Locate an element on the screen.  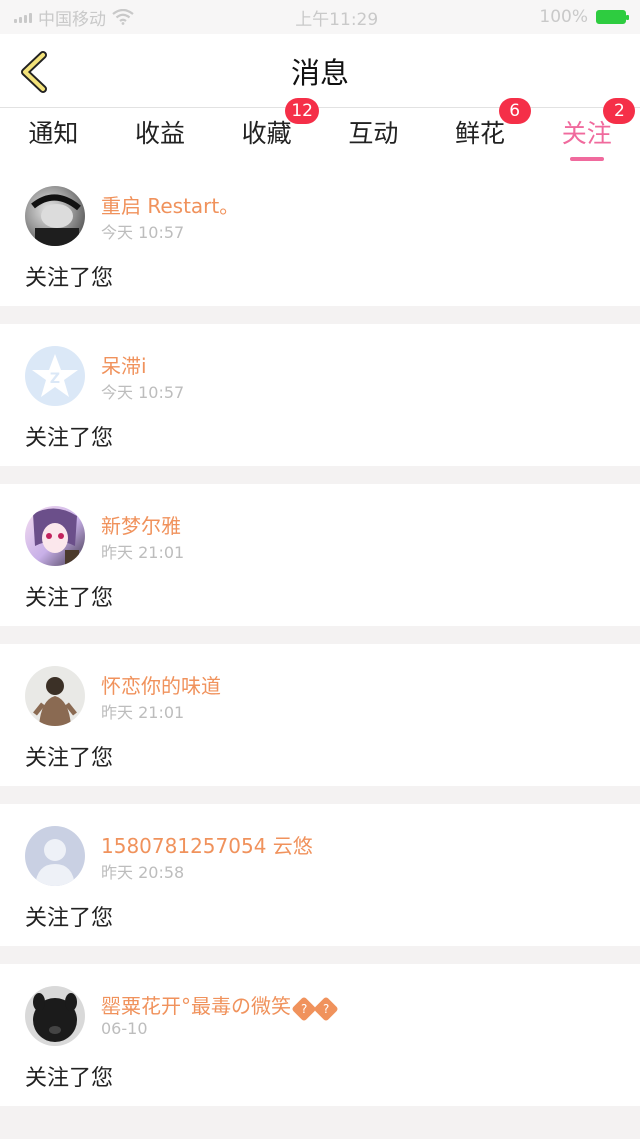
tab-notifications: 通知 is located at coordinates (53, 136).